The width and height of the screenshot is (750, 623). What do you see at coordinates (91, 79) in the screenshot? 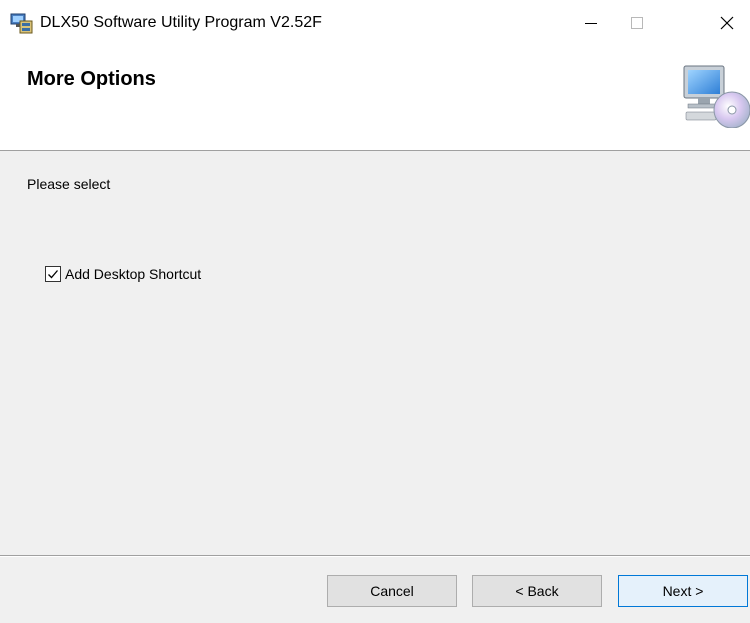
I see `page-title: More Options` at bounding box center [91, 79].